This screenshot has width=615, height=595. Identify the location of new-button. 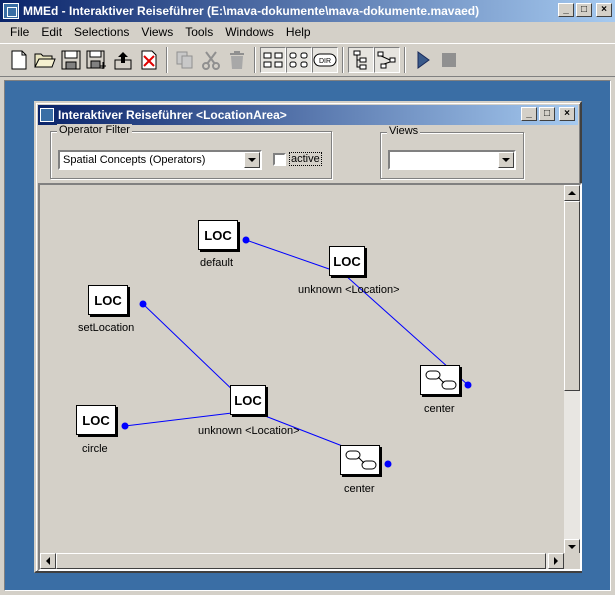
(19, 60).